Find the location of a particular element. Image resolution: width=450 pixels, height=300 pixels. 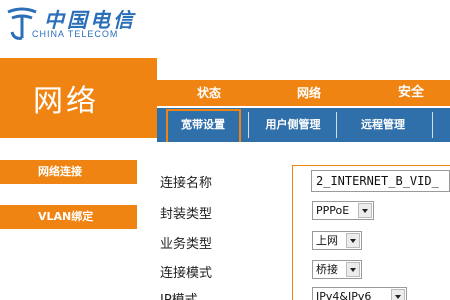

ip-mode-label: IP模式 is located at coordinates (179, 294).